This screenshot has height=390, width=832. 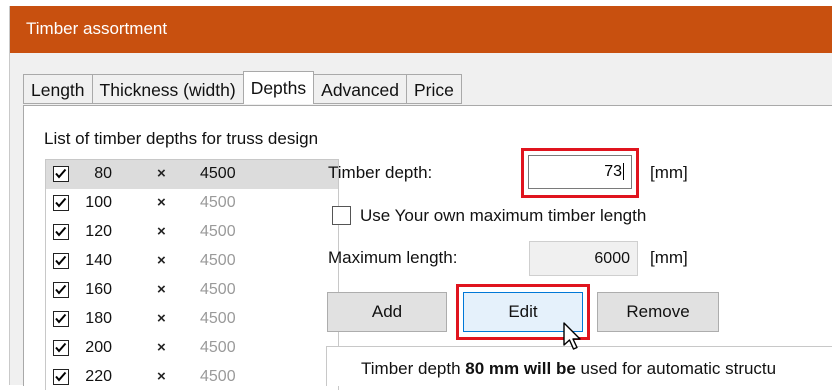 I want to click on own-length-checkbox, so click(x=341, y=215).